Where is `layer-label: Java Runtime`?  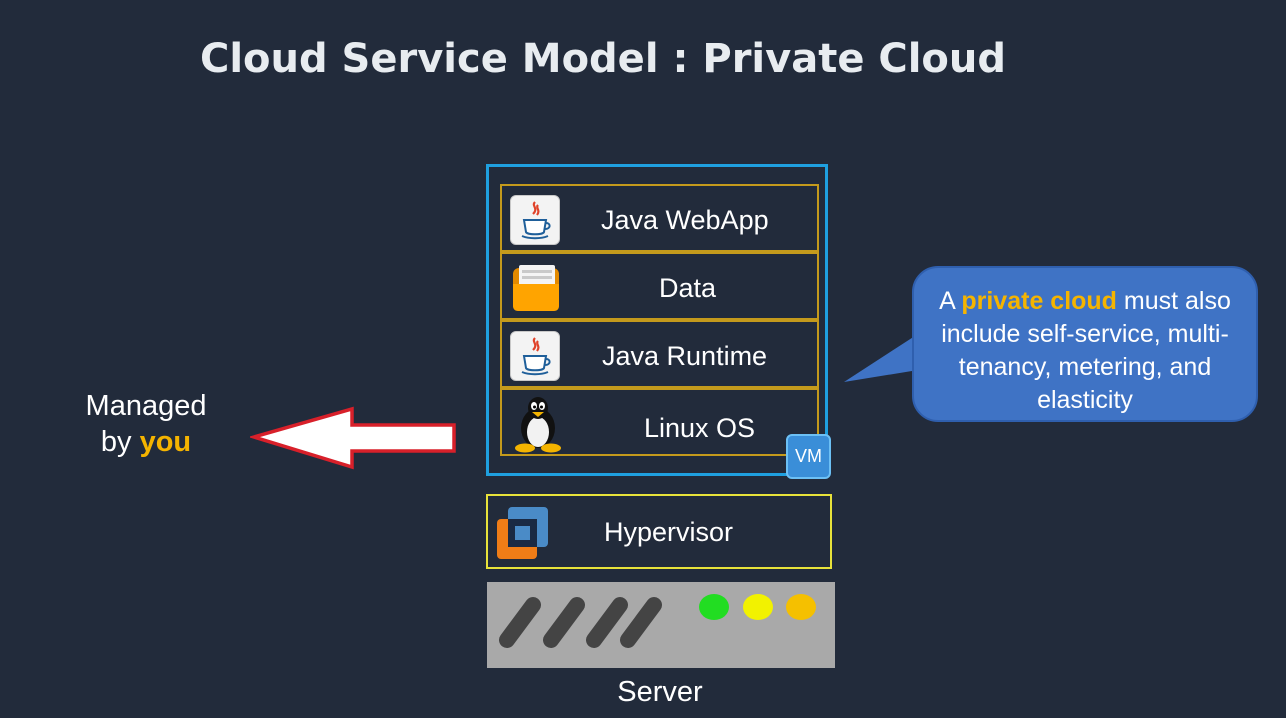
layer-label: Java Runtime is located at coordinates (685, 356).